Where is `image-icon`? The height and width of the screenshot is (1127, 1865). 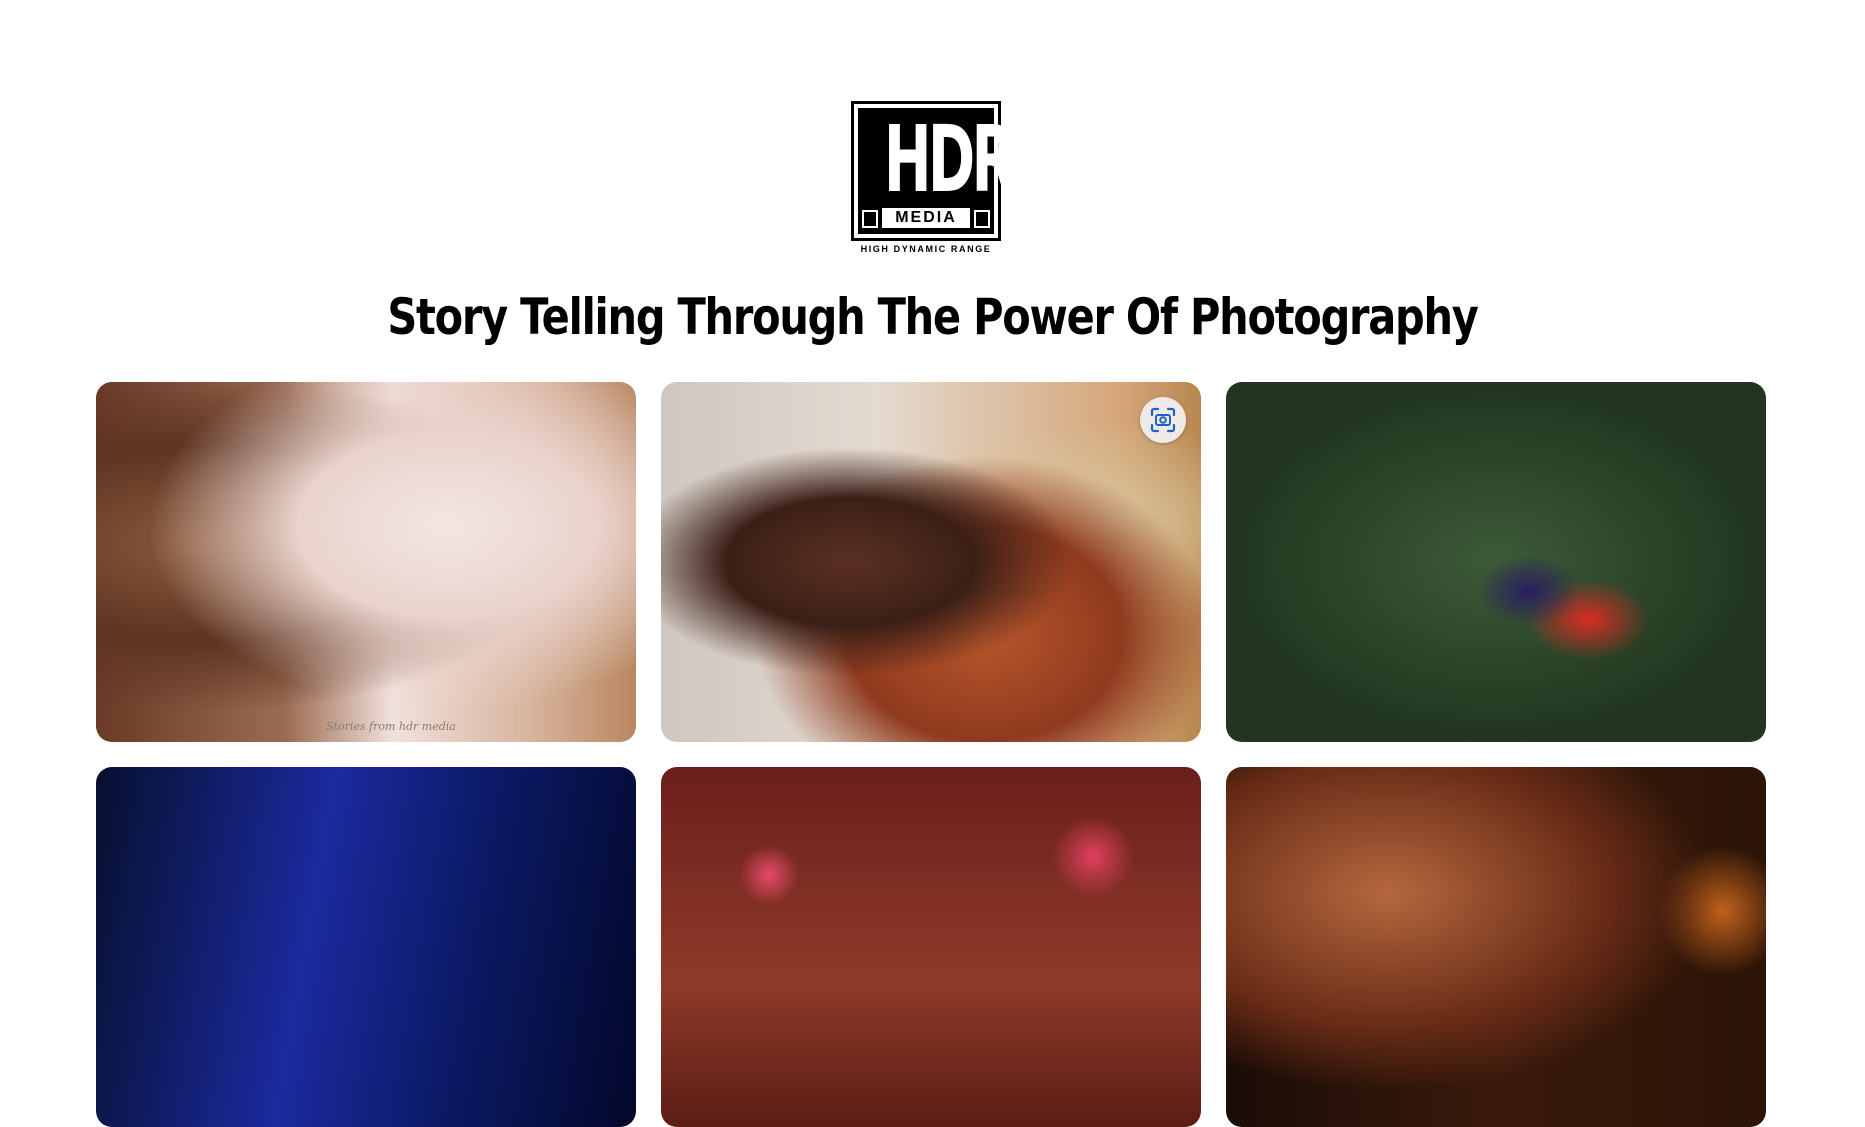
image-icon is located at coordinates (982, 219).